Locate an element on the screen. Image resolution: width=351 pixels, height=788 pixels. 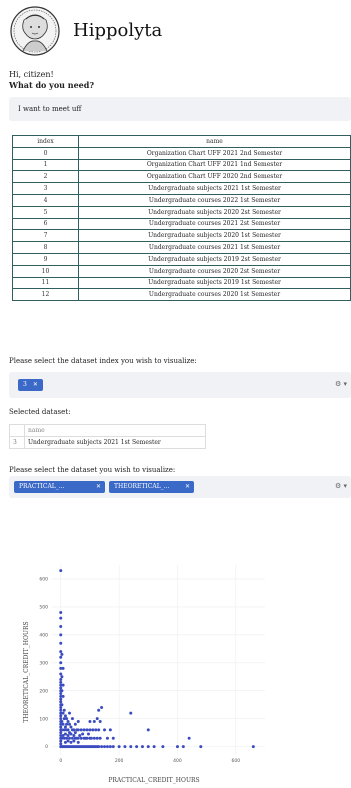
column-header-index: index is located at coordinates (45, 141).